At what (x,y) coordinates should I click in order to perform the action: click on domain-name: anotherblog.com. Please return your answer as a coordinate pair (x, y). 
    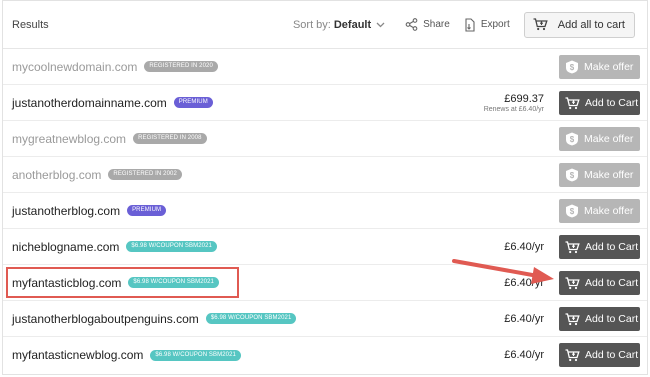
    Looking at the image, I should click on (56, 175).